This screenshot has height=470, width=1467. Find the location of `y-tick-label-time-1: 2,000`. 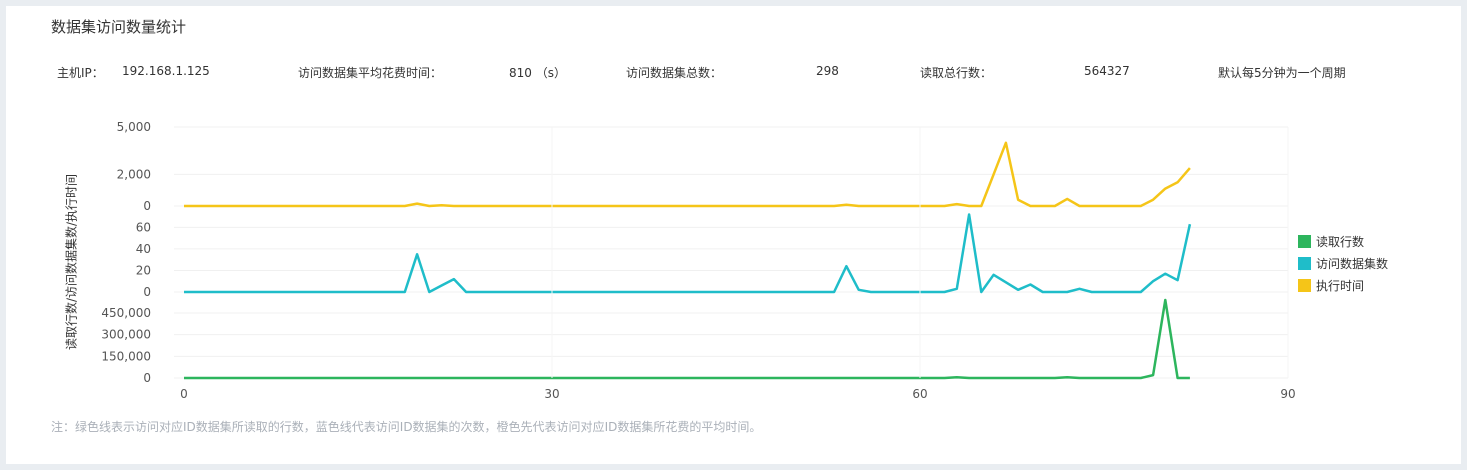

y-tick-label-time-1: 2,000 is located at coordinates (134, 174).